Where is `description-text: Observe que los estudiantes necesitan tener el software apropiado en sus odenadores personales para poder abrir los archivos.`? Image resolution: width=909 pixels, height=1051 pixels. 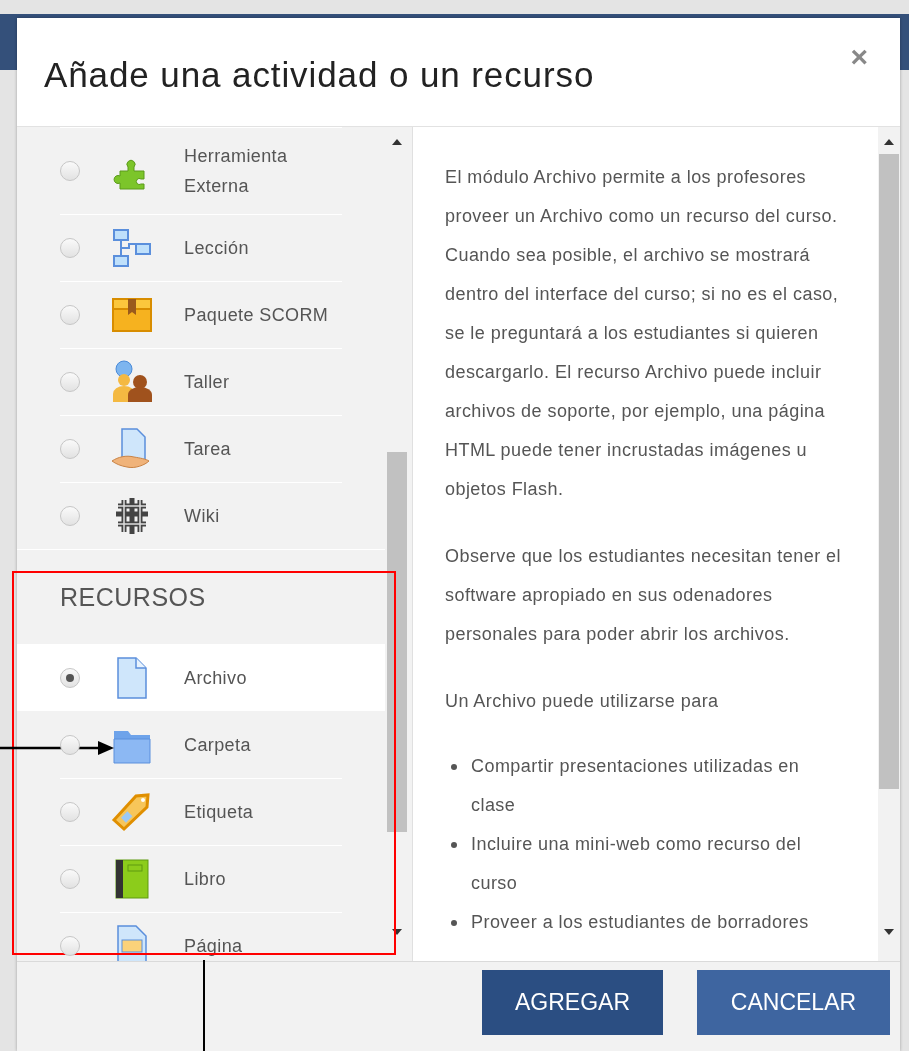 description-text: Observe que los estudiantes necesitan tener el software apropiado en sus odenadores personales para poder abrir los archivos. is located at coordinates (643, 595).